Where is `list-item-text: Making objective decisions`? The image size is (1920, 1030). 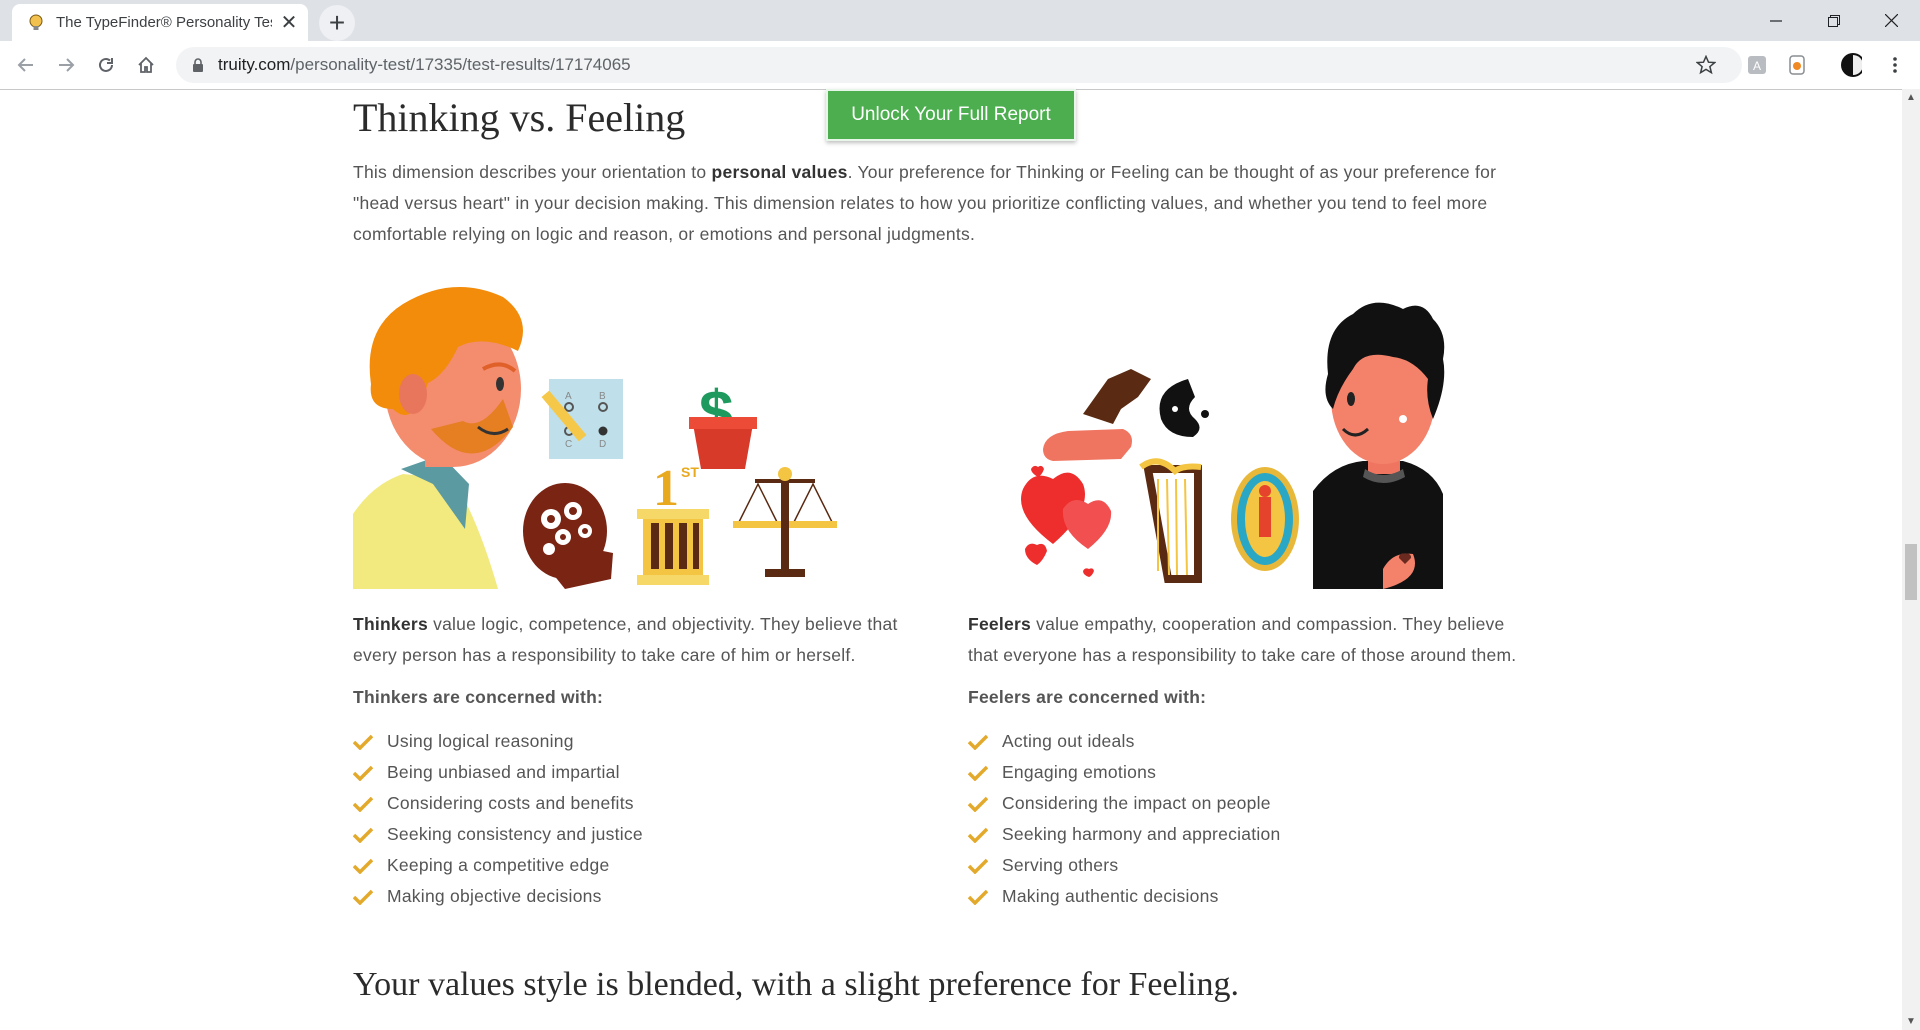 list-item-text: Making objective decisions is located at coordinates (494, 896).